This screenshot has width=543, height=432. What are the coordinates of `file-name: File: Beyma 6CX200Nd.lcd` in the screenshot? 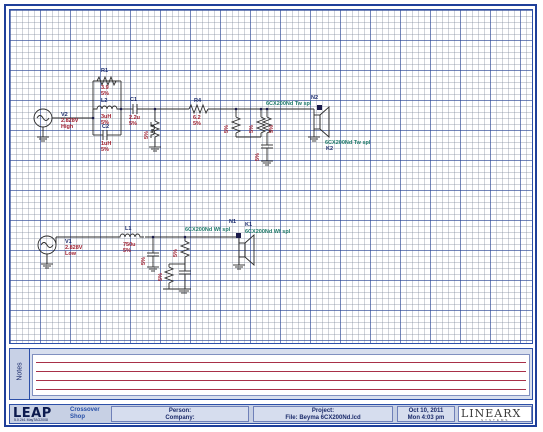 It's located at (323, 418).